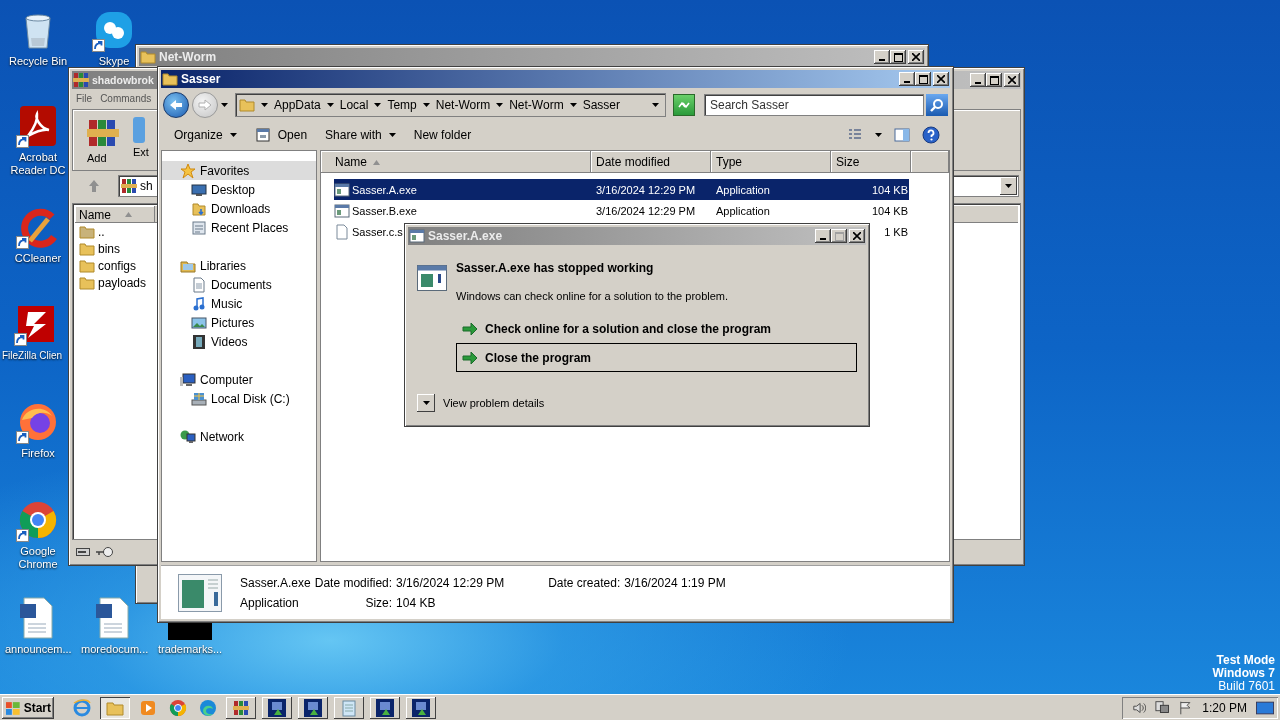  I want to click on date-cell-text: 3/16/2024 12:29 PM, so click(646, 210).